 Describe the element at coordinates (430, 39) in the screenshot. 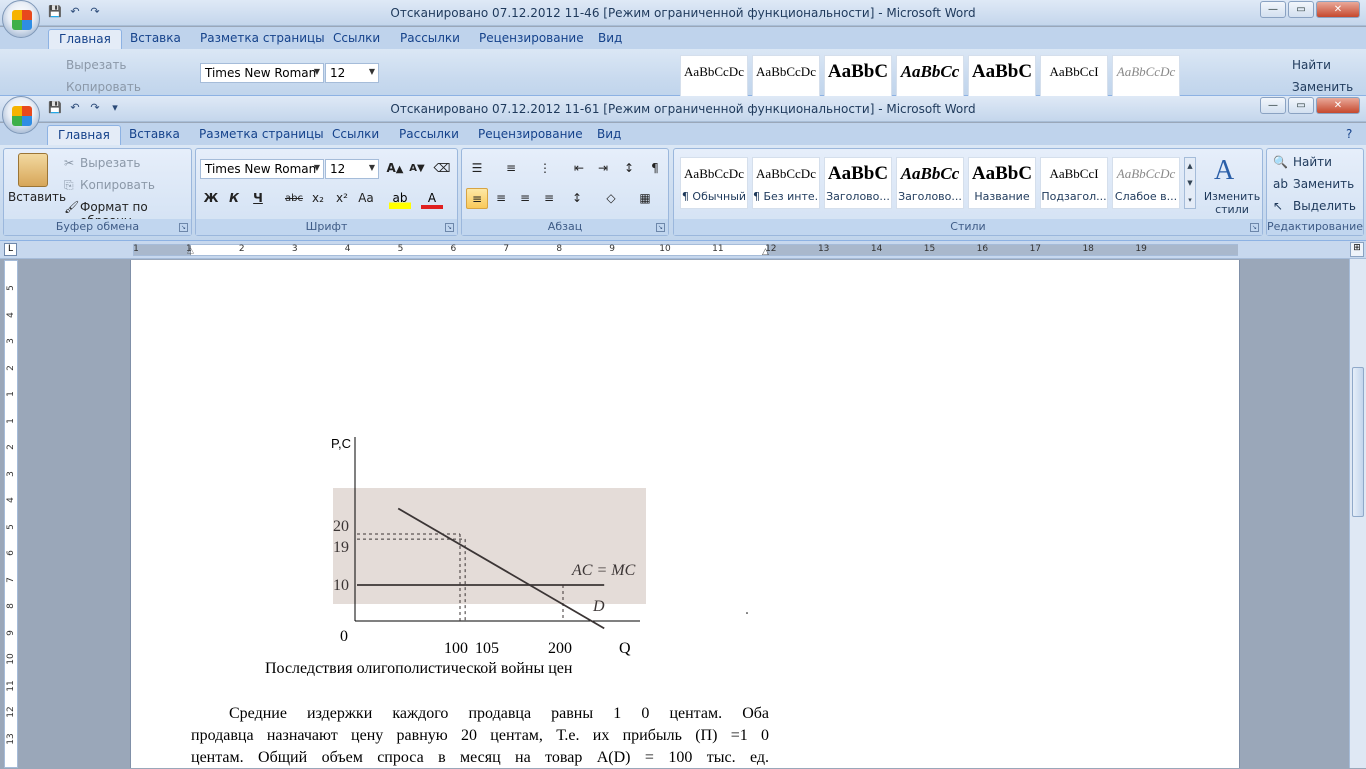

I see `back-tab-mailings: Рассылки` at that location.